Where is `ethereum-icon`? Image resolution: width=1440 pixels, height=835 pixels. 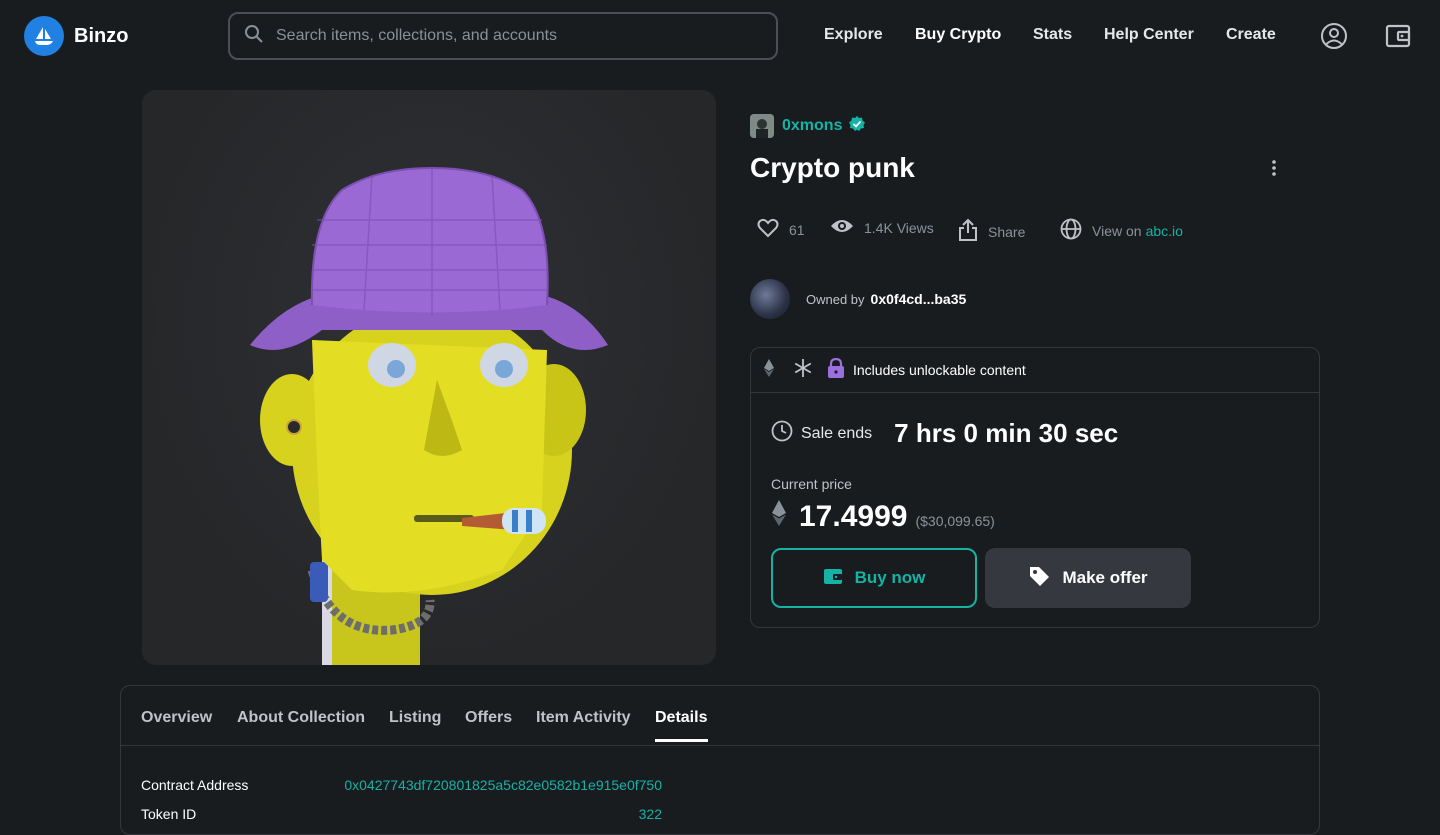
ethereum-icon is located at coordinates (769, 370).